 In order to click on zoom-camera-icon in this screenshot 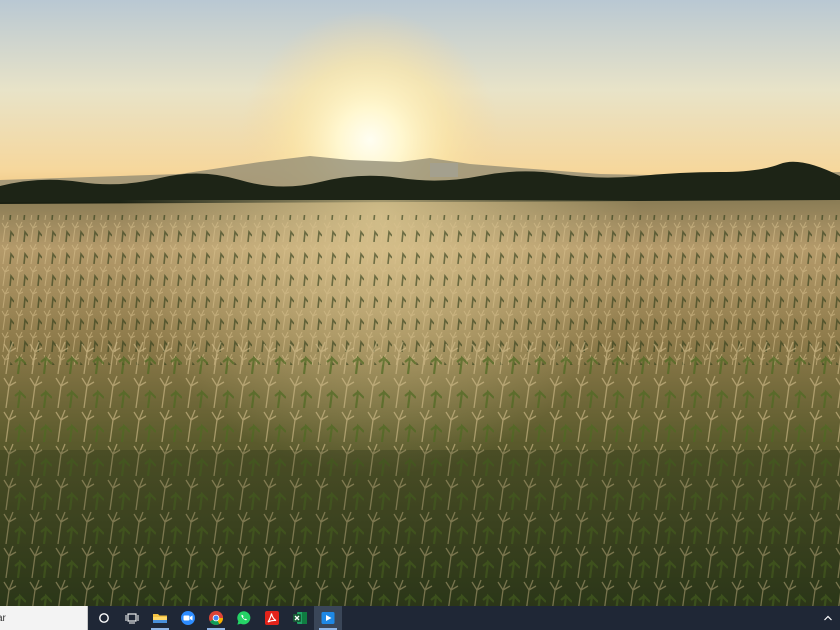, I will do `click(188, 618)`.